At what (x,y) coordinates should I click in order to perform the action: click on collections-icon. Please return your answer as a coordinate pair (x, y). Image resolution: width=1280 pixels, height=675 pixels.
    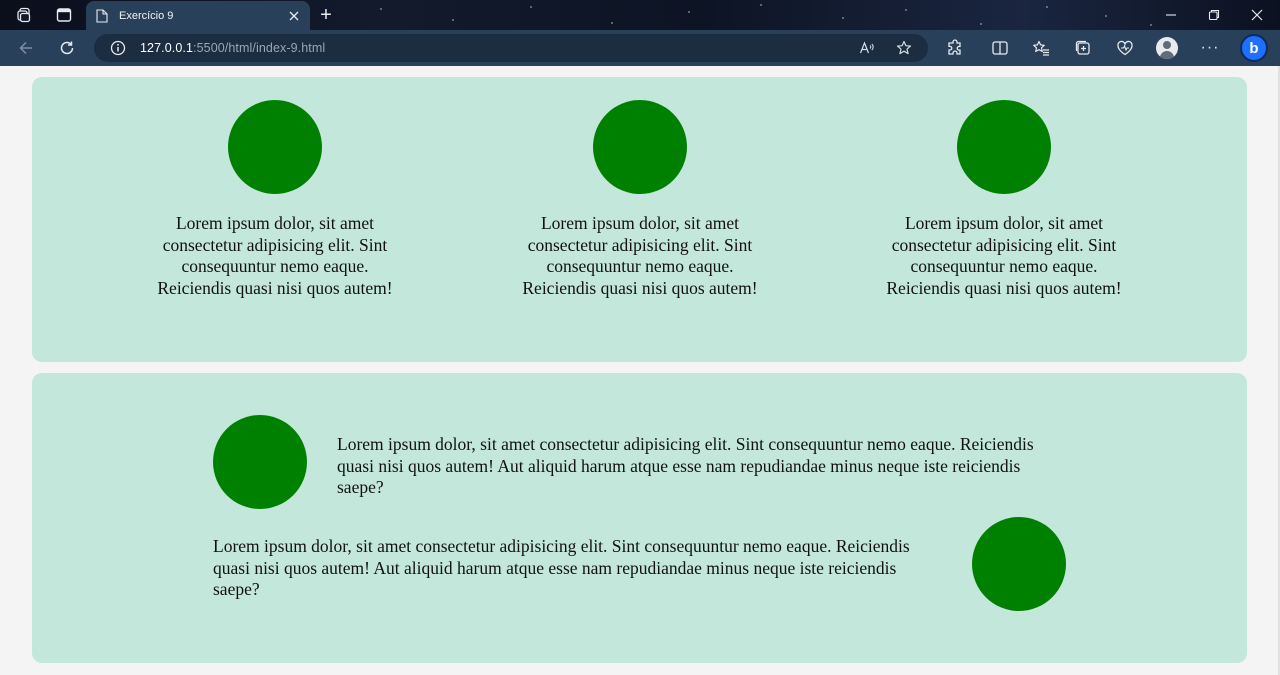
    Looking at the image, I should click on (1083, 48).